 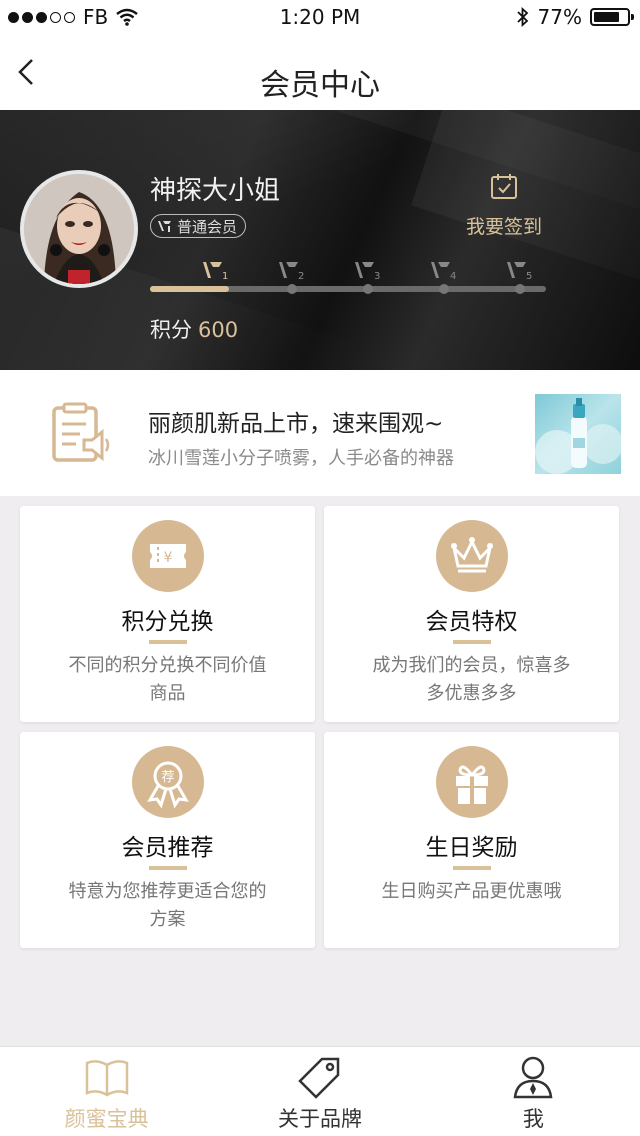 I want to click on ribbon-badge-icon: 荐, so click(x=168, y=782).